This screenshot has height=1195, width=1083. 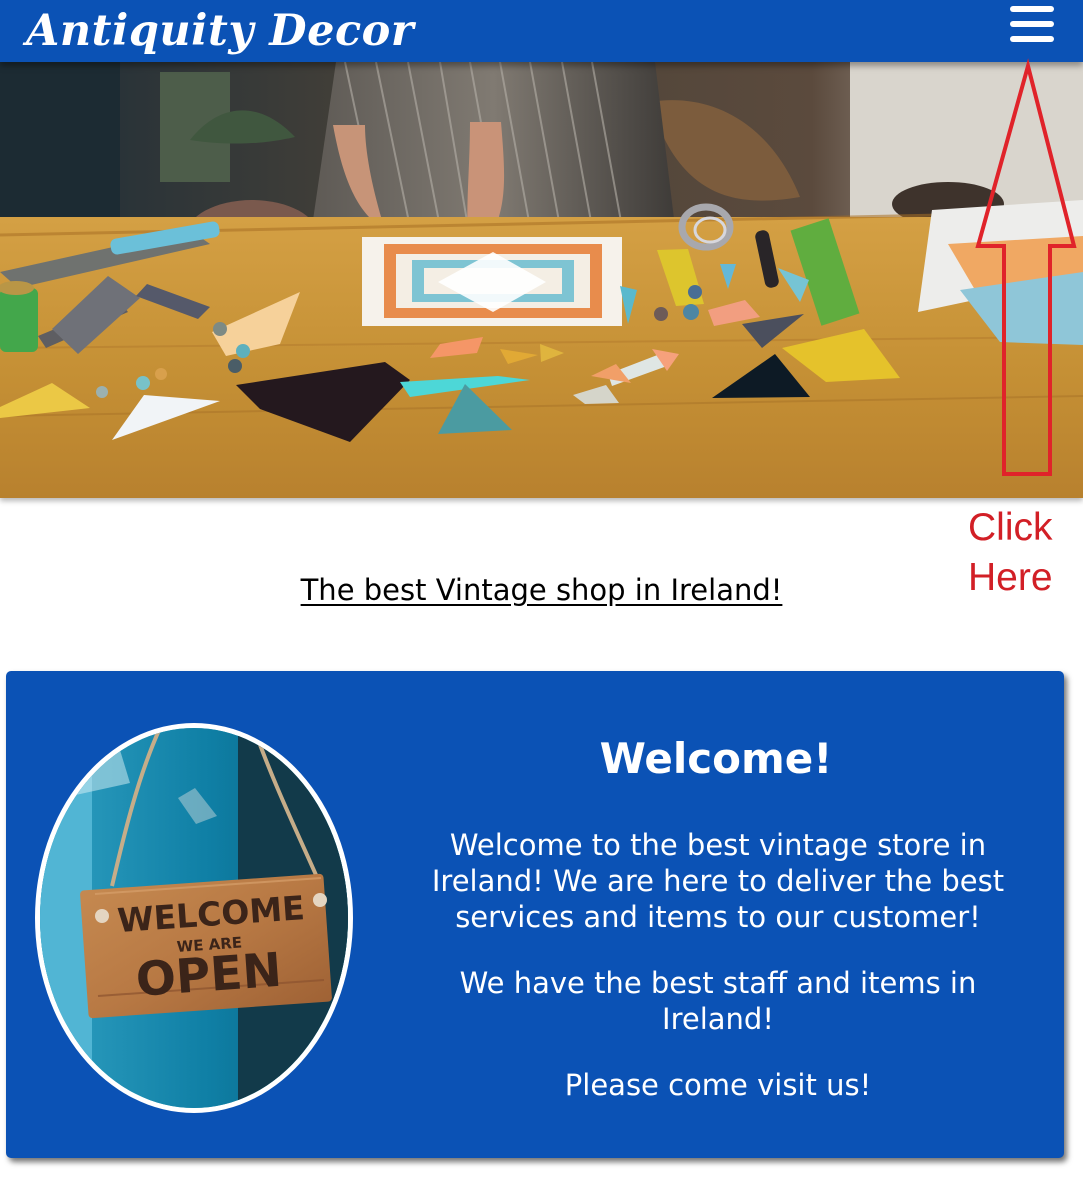 I want to click on tagline-section: The best Vintage shop in Ireland!, so click(x=541, y=590).